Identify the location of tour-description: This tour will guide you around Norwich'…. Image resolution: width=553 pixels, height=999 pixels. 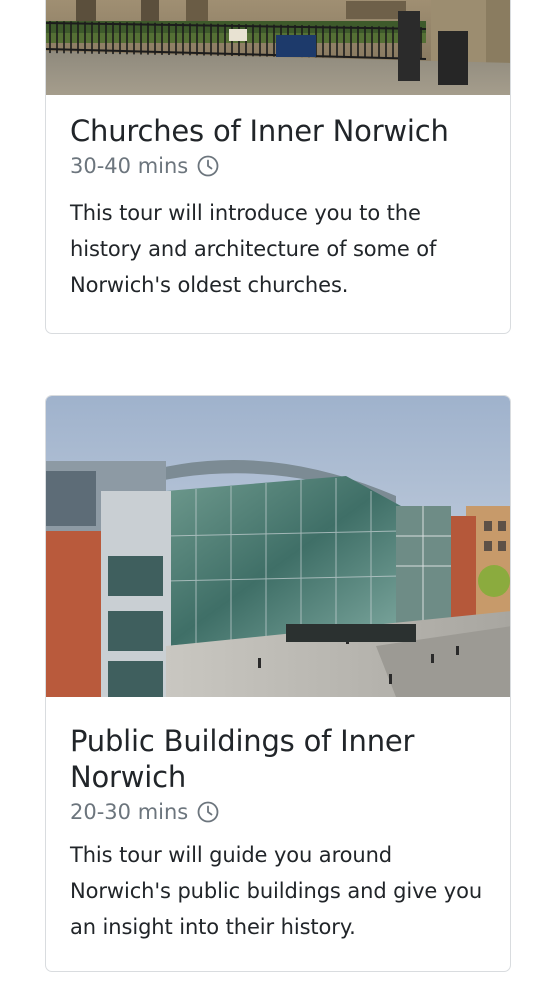
(276, 891).